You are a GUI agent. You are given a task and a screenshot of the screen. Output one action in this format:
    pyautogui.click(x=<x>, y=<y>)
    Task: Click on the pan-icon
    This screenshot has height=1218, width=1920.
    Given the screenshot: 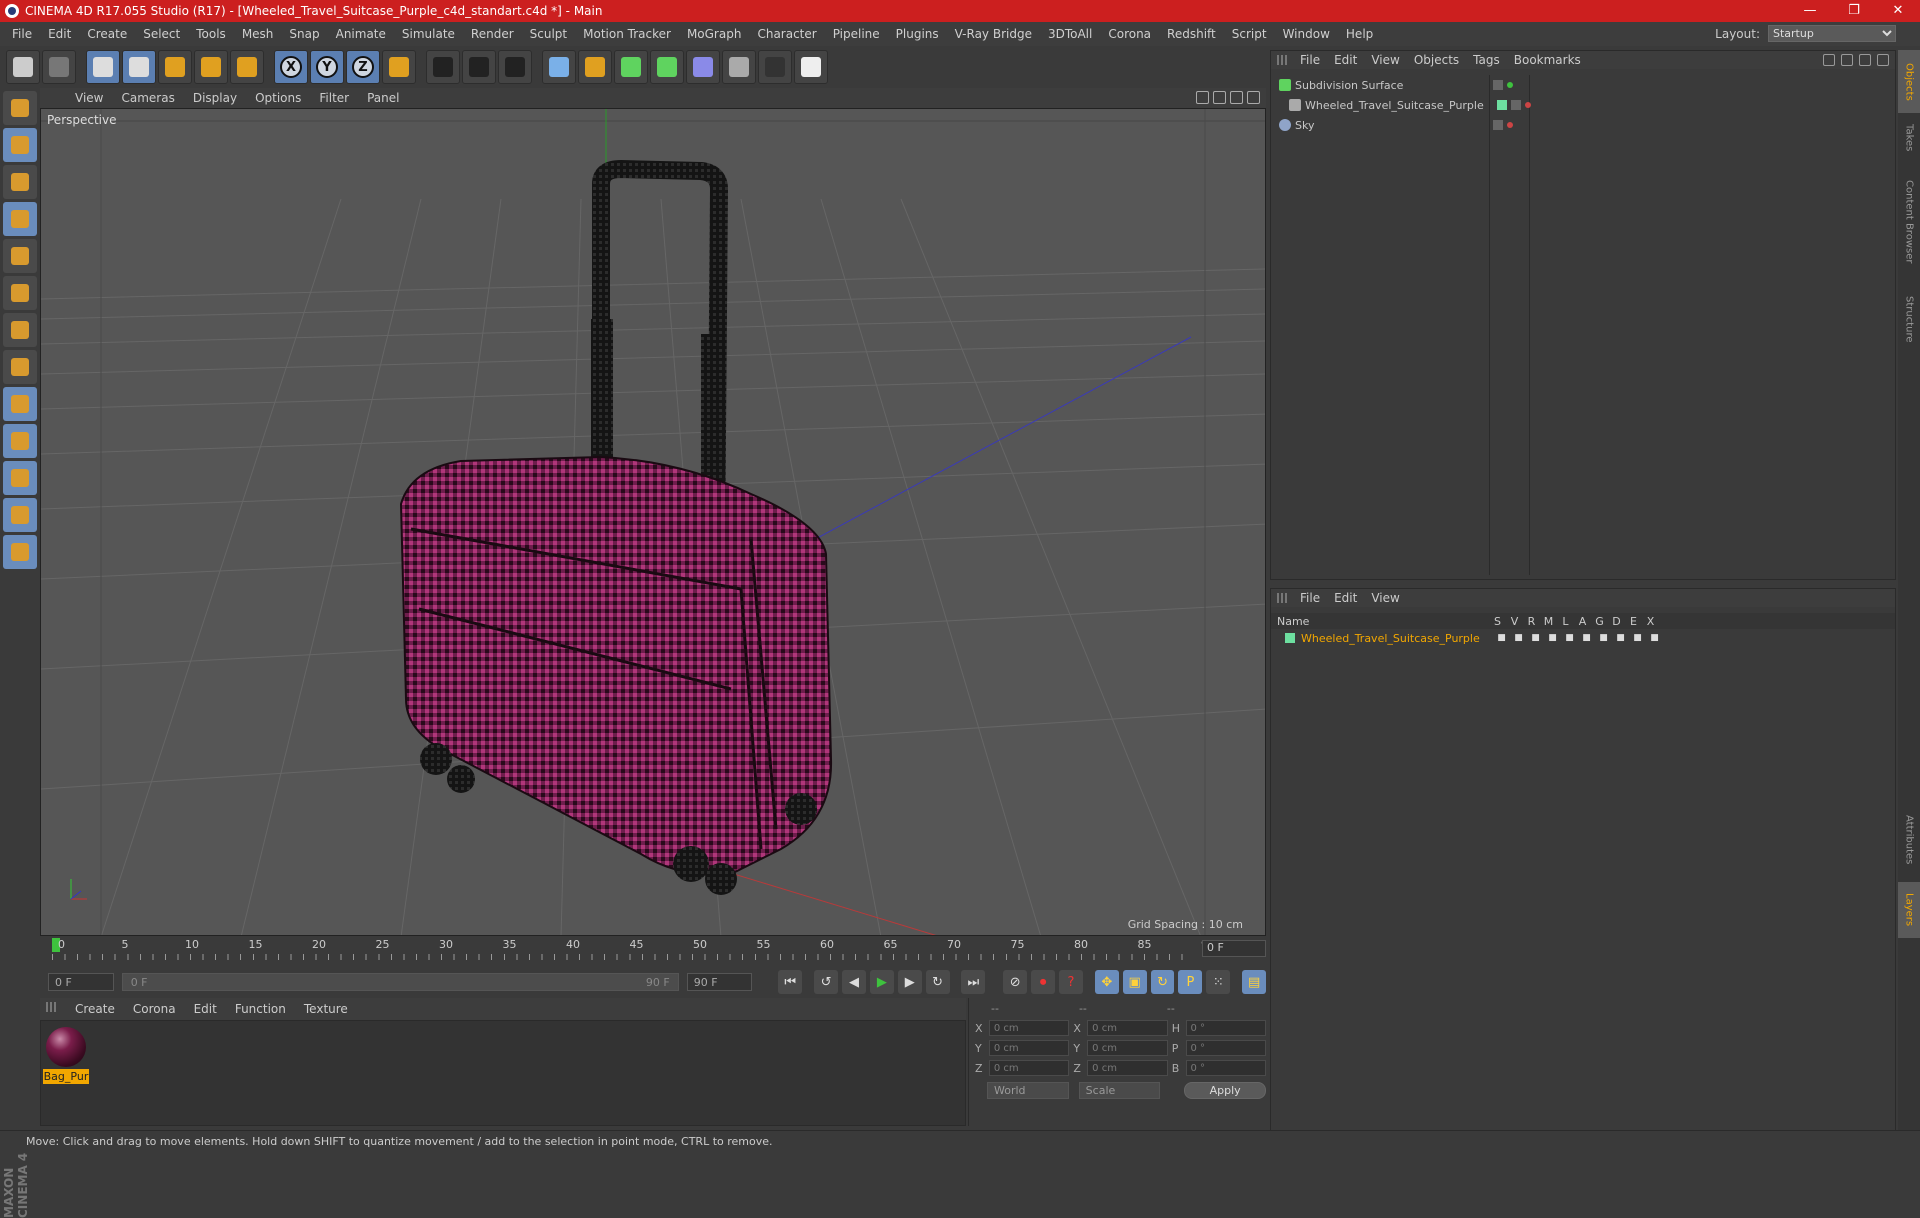 What is the action you would take?
    pyautogui.click(x=1202, y=97)
    